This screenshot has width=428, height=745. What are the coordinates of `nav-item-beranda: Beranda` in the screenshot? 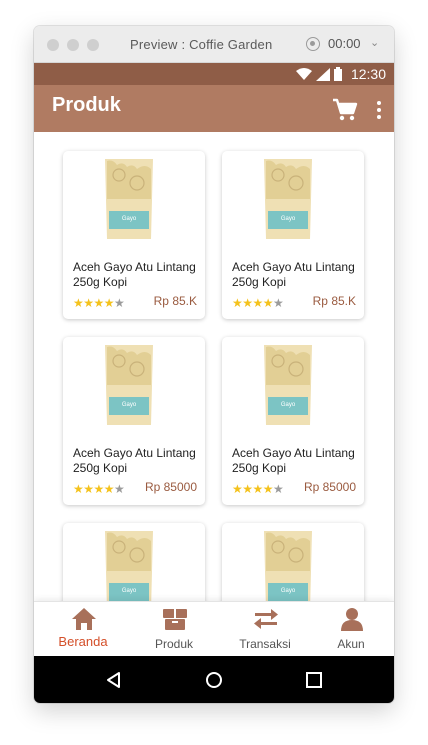 It's located at (83, 629).